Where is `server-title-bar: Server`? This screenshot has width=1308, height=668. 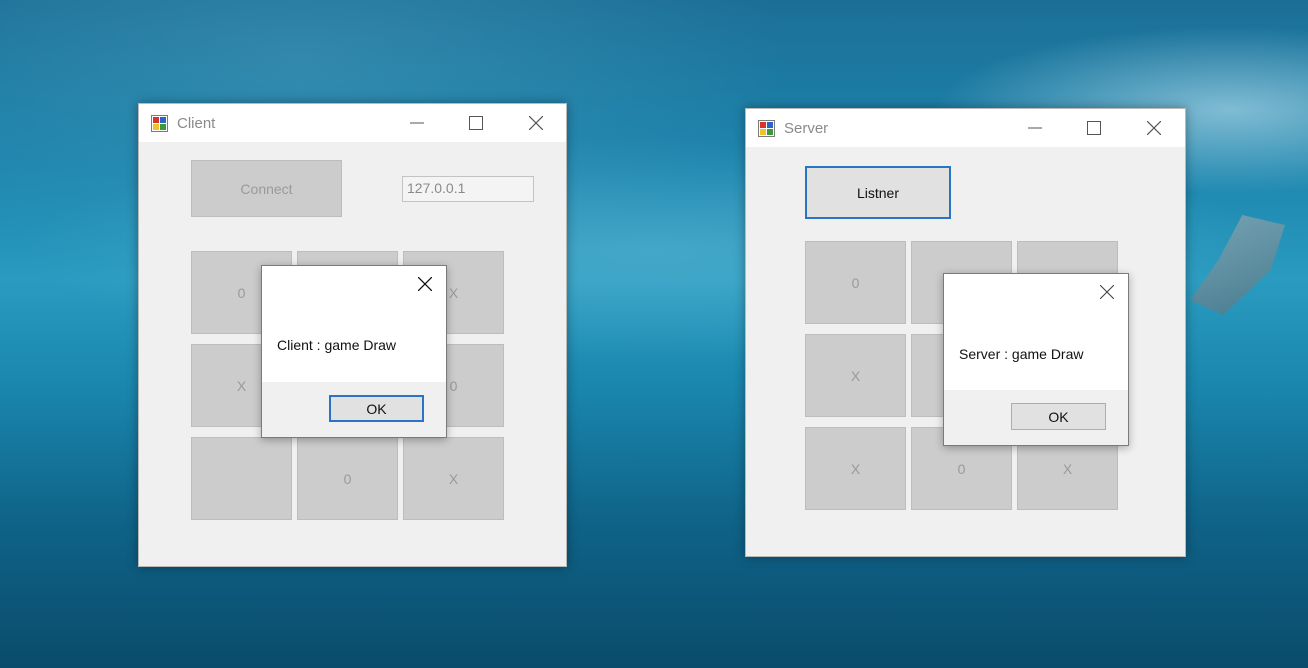
server-title-bar: Server is located at coordinates (965, 128).